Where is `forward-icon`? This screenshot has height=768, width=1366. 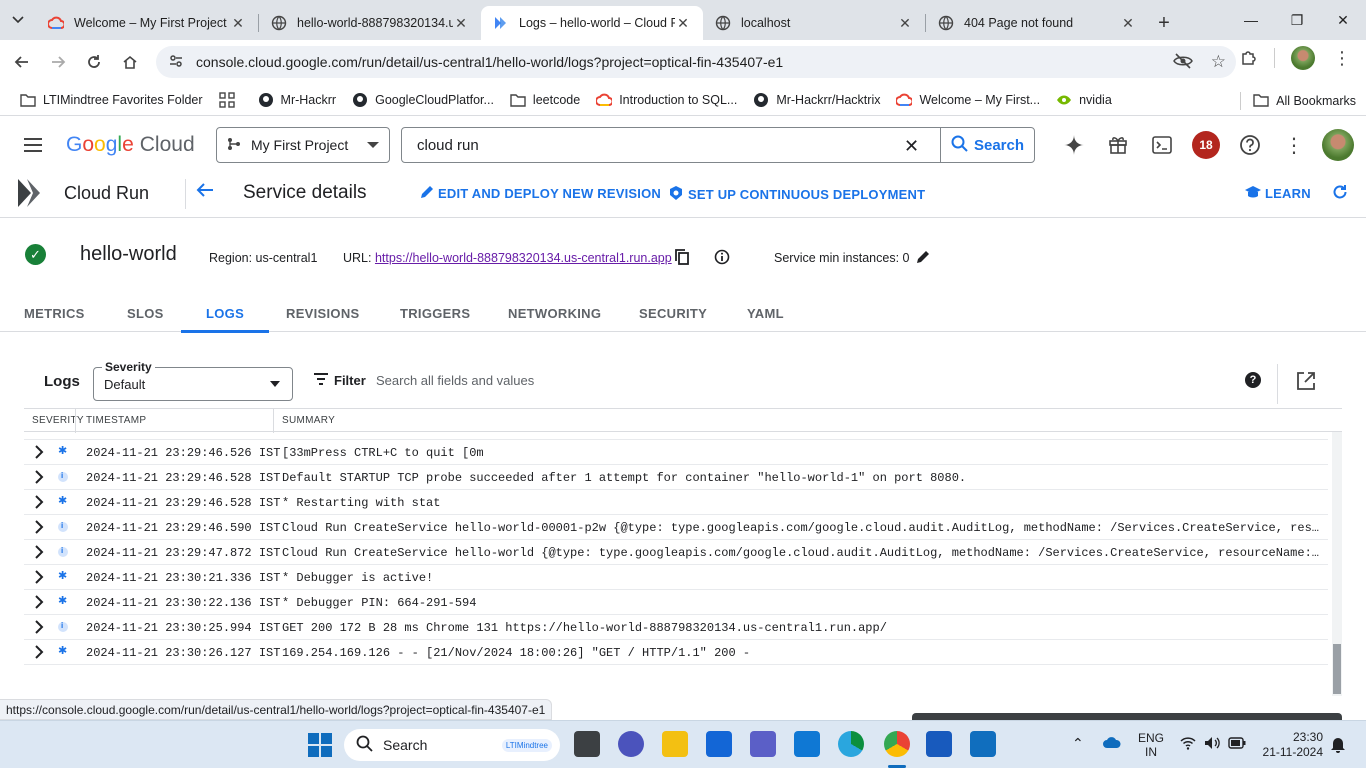
forward-icon is located at coordinates (58, 62).